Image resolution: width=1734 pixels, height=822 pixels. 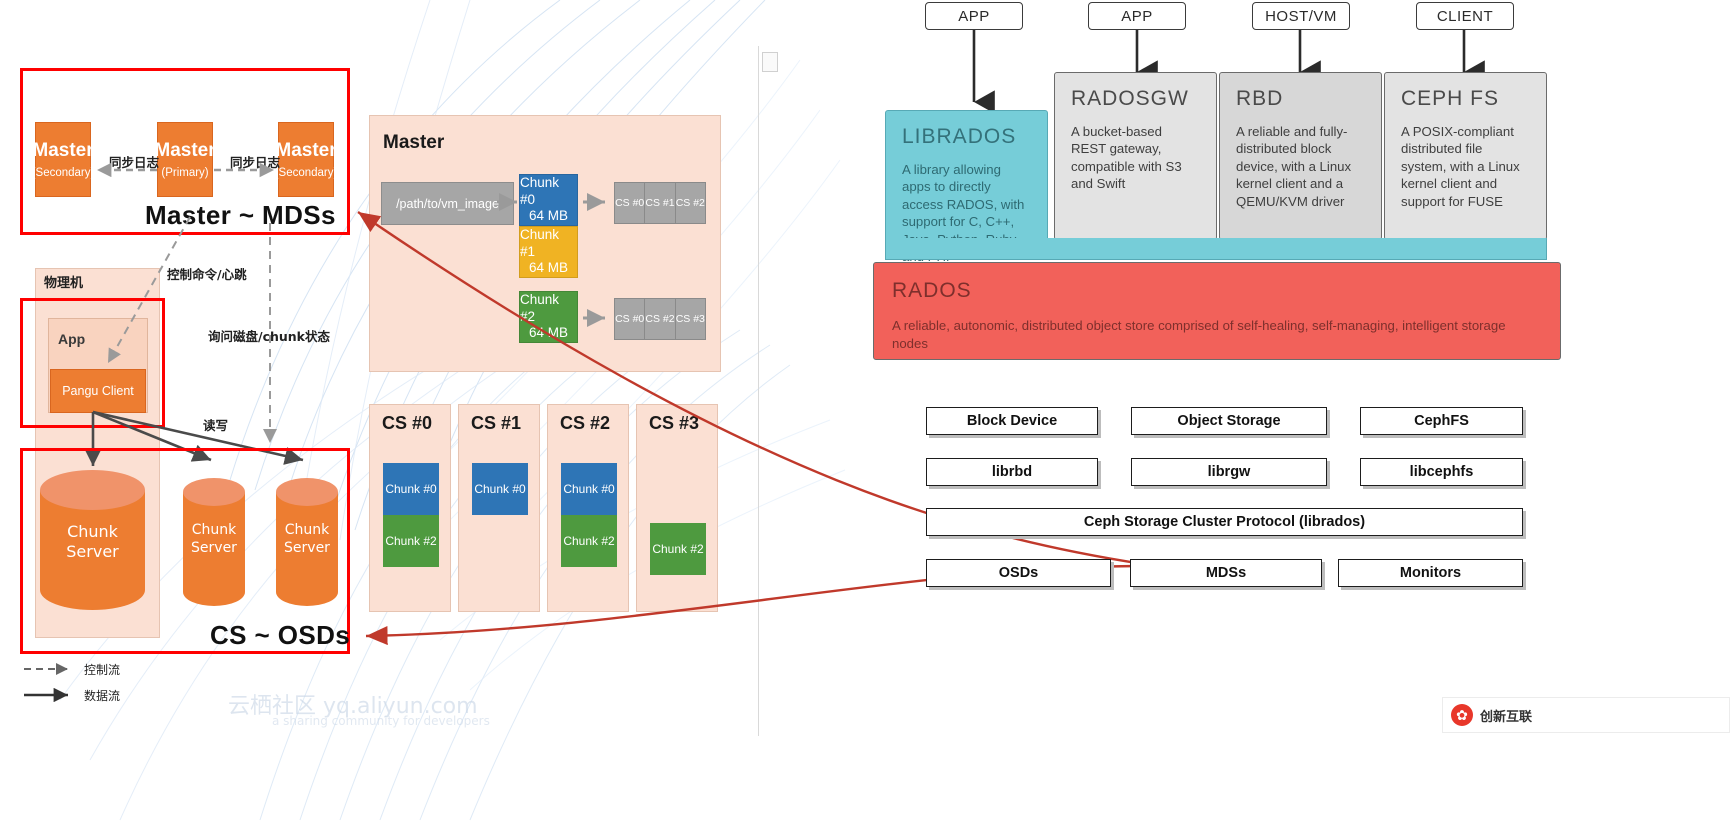 I want to click on cs-panel-header: CS #3, so click(x=674, y=423).